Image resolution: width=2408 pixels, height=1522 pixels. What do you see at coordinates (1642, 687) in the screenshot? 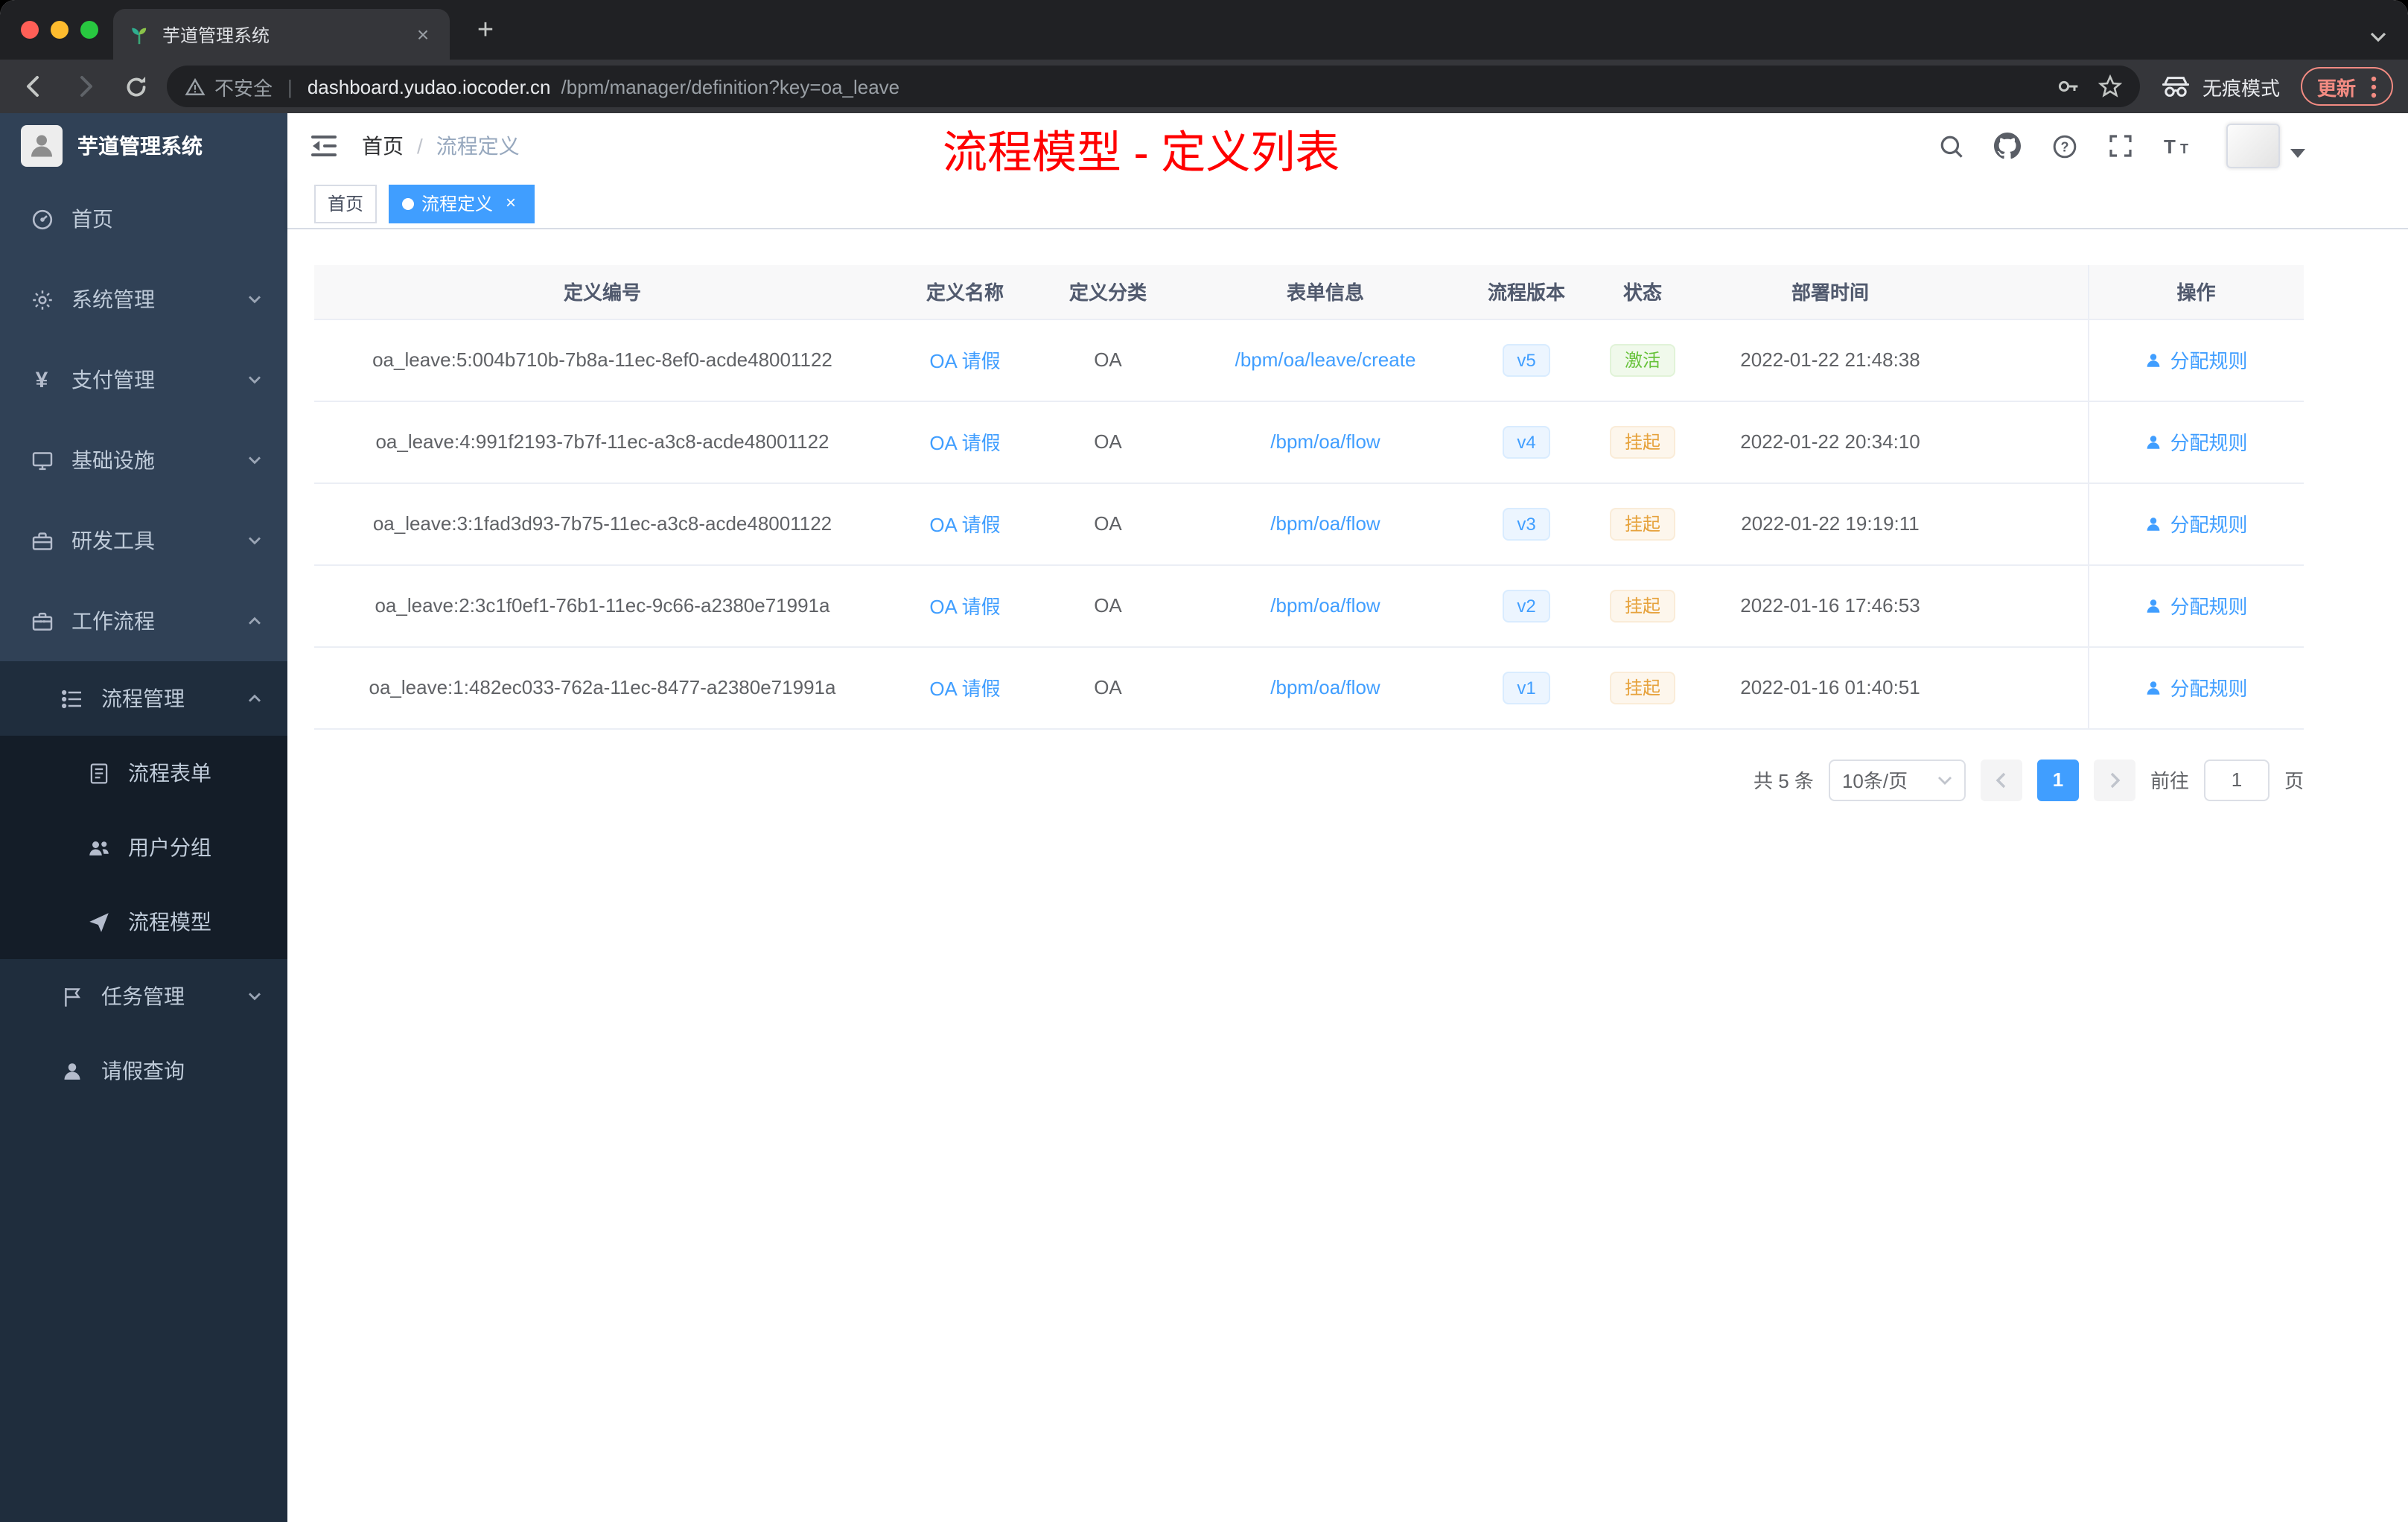
I see `status-tag: 挂起` at bounding box center [1642, 687].